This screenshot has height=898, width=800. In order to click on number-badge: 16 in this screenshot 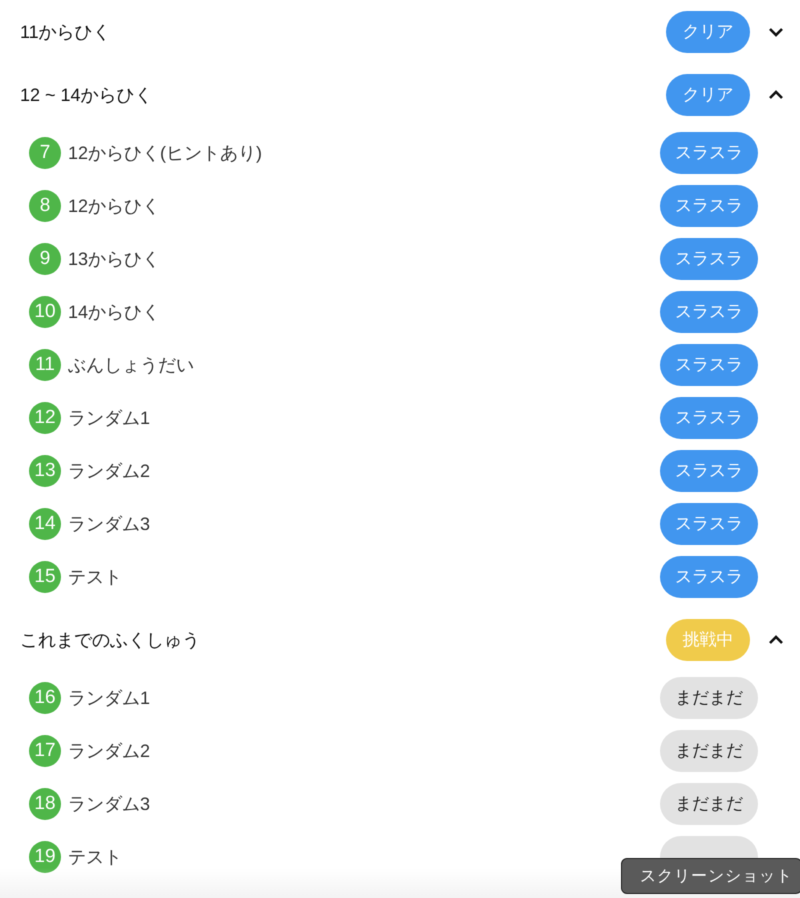, I will do `click(45, 698)`.